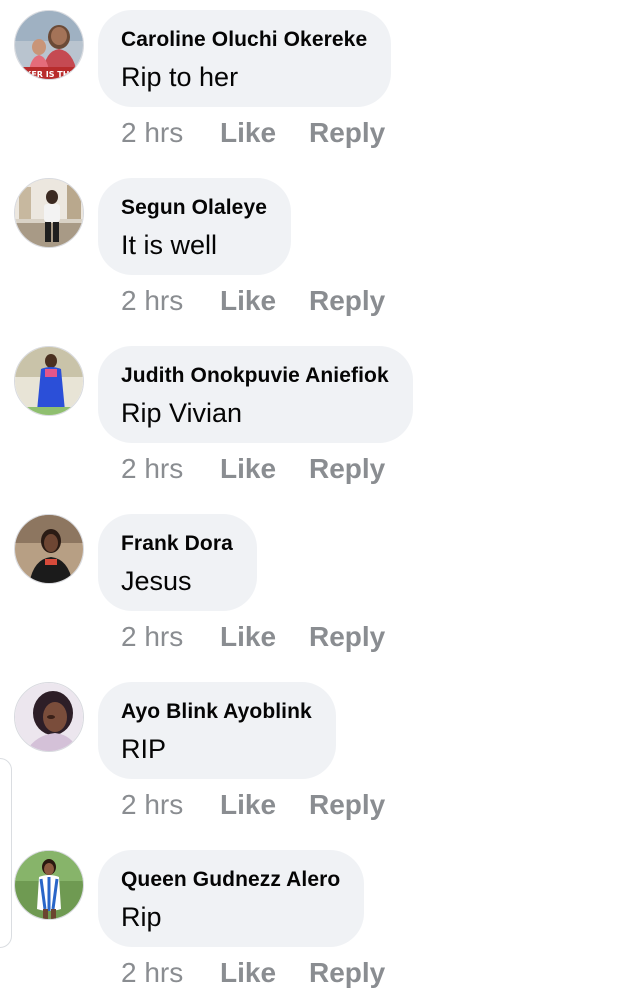 The image size is (629, 1008). Describe the element at coordinates (177, 544) in the screenshot. I see `comment-author: Frank Dora` at that location.